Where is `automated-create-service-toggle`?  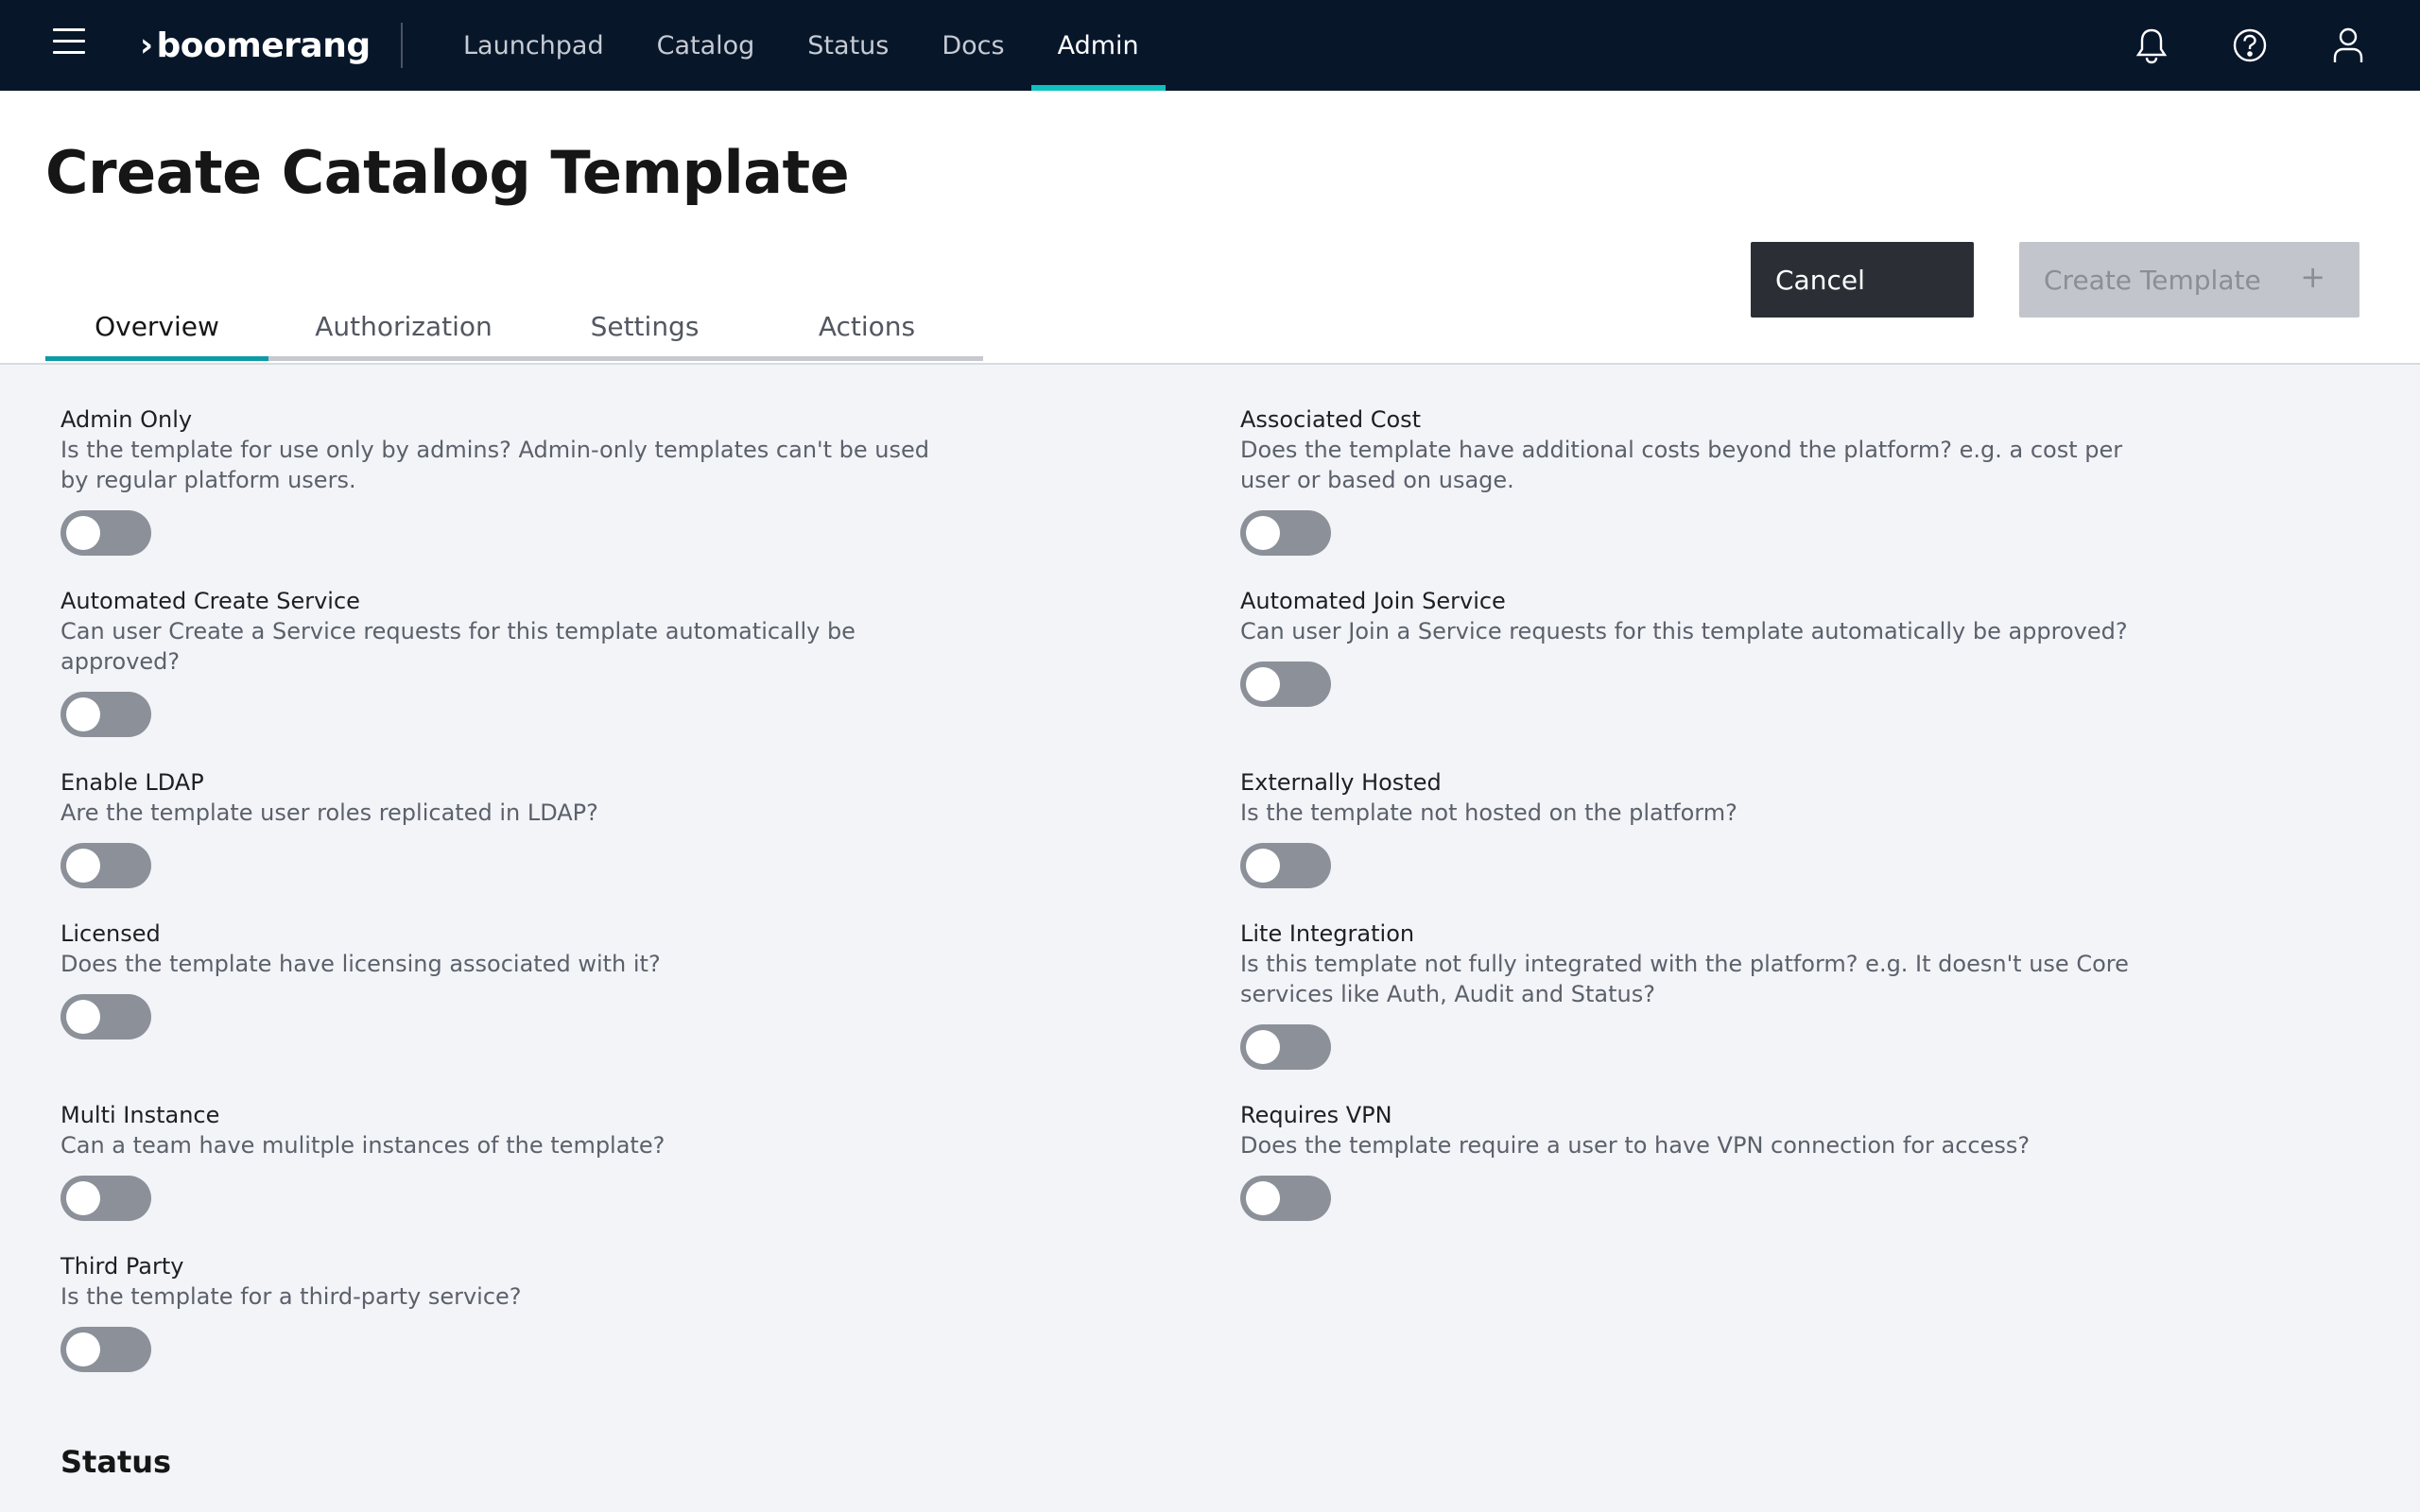
automated-create-service-toggle is located at coordinates (105, 714).